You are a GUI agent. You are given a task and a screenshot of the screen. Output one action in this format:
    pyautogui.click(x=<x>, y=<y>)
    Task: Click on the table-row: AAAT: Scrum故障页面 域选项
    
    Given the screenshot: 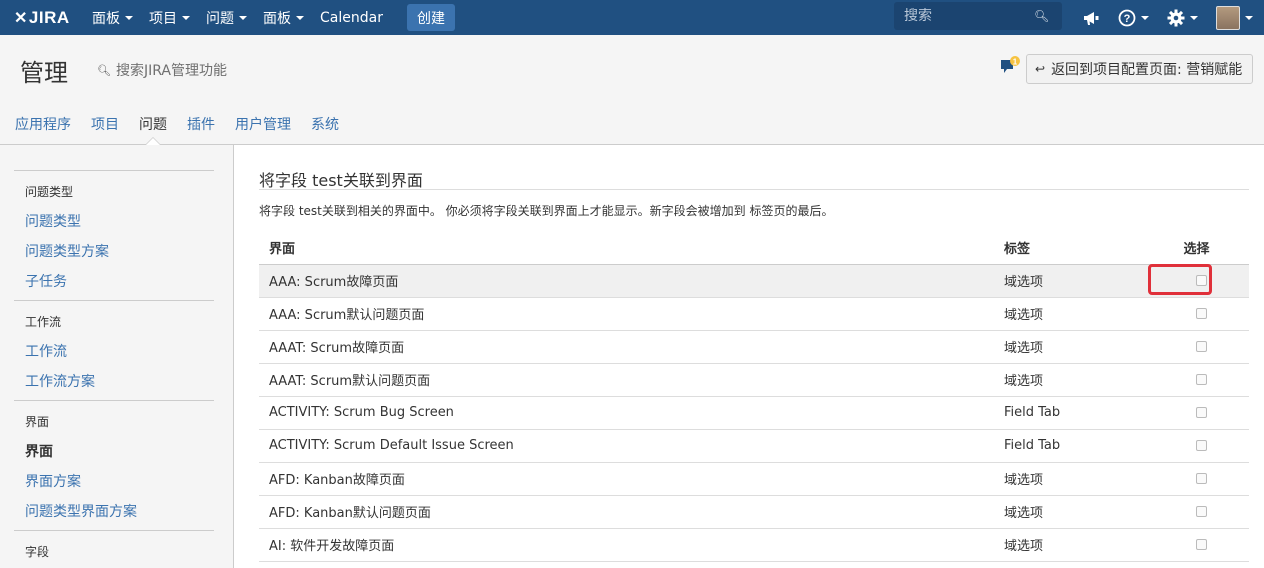 What is the action you would take?
    pyautogui.click(x=754, y=347)
    